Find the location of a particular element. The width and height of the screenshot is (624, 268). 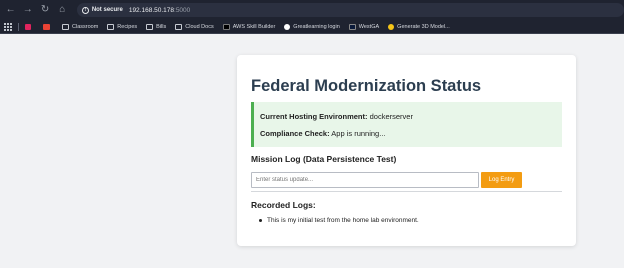

url-port: :5000 is located at coordinates (182, 10).